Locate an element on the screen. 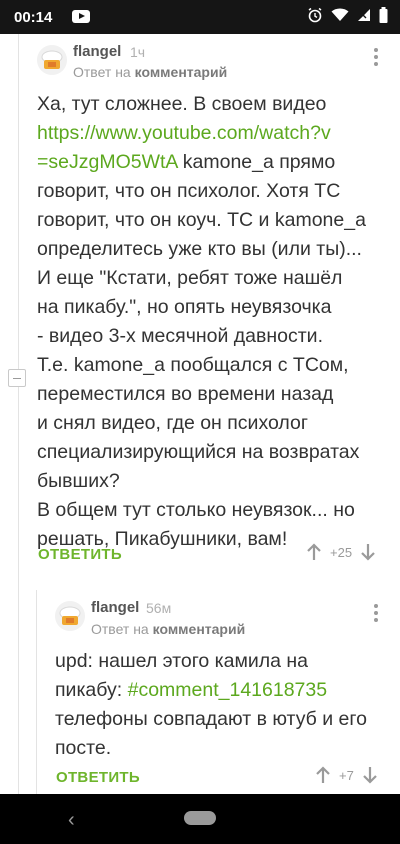 Image resolution: width=400 pixels, height=844 pixels. signal-icon is located at coordinates (364, 15).